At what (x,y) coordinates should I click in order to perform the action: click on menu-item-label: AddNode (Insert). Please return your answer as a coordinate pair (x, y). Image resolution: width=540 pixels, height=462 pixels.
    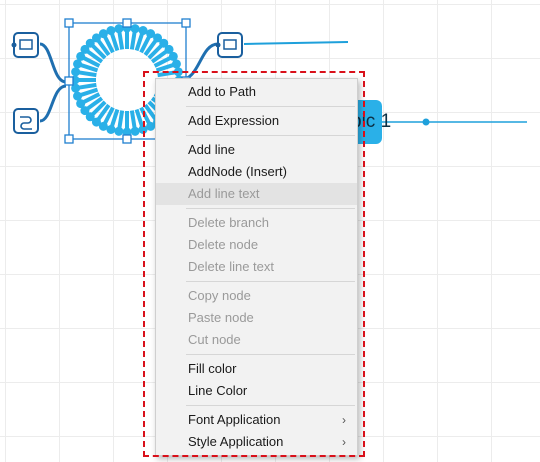
    Looking at the image, I should click on (237, 171).